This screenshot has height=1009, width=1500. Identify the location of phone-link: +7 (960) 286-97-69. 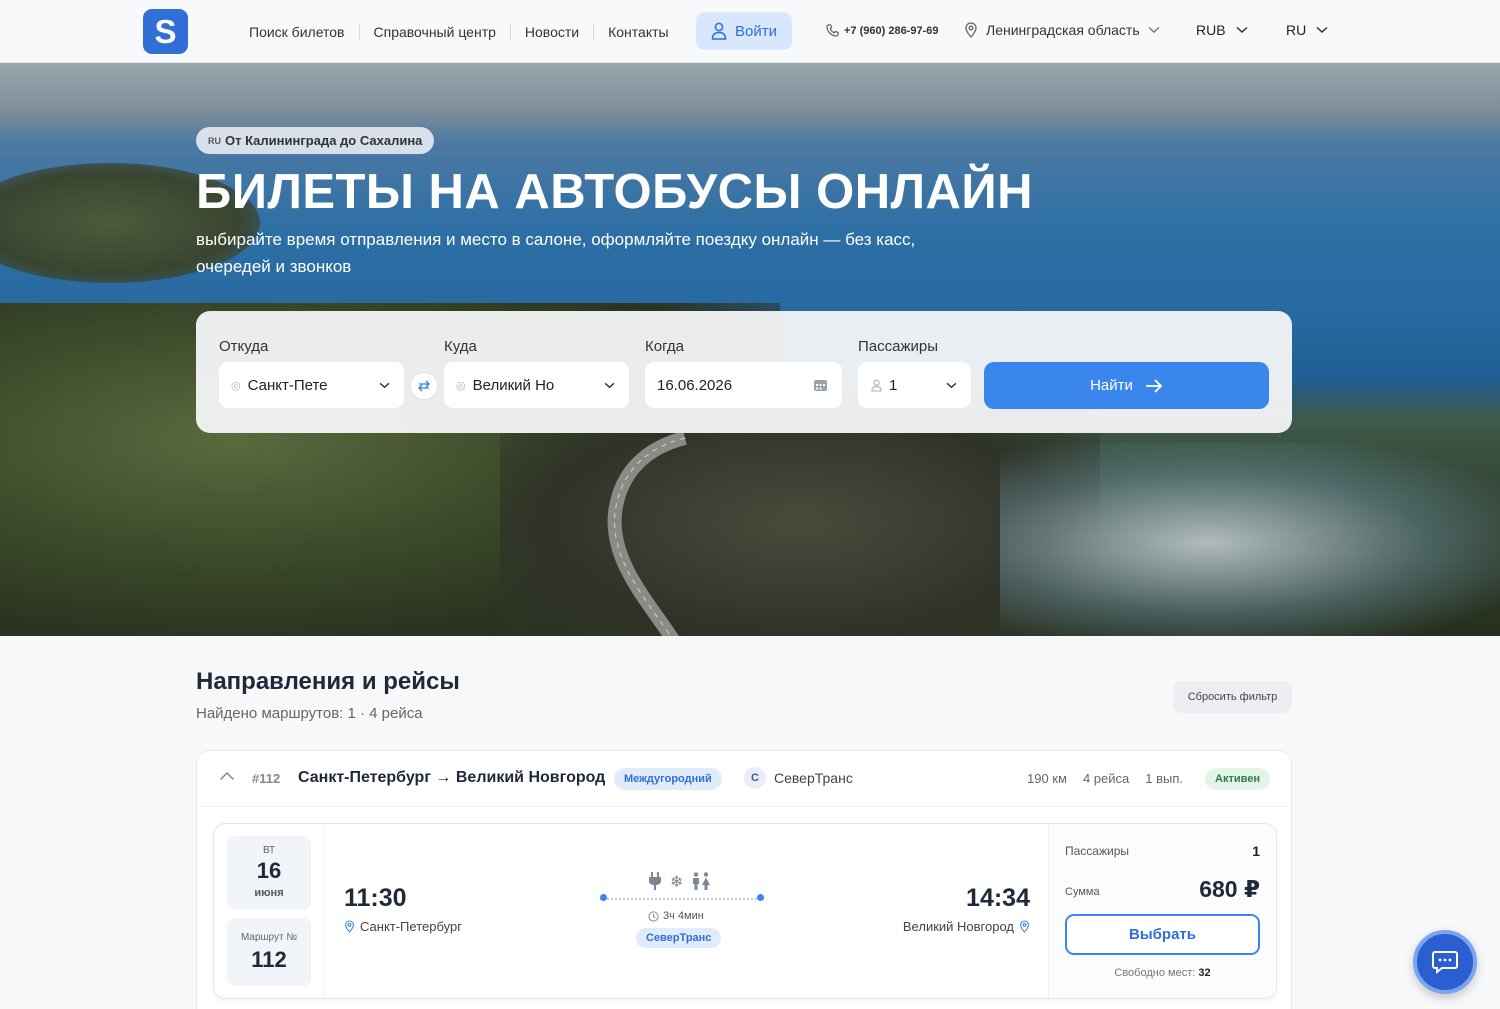
(882, 30).